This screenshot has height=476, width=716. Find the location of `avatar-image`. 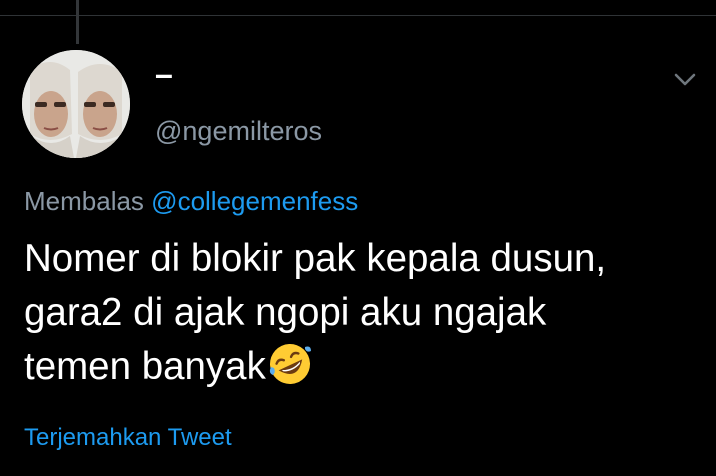

avatar-image is located at coordinates (76, 104).